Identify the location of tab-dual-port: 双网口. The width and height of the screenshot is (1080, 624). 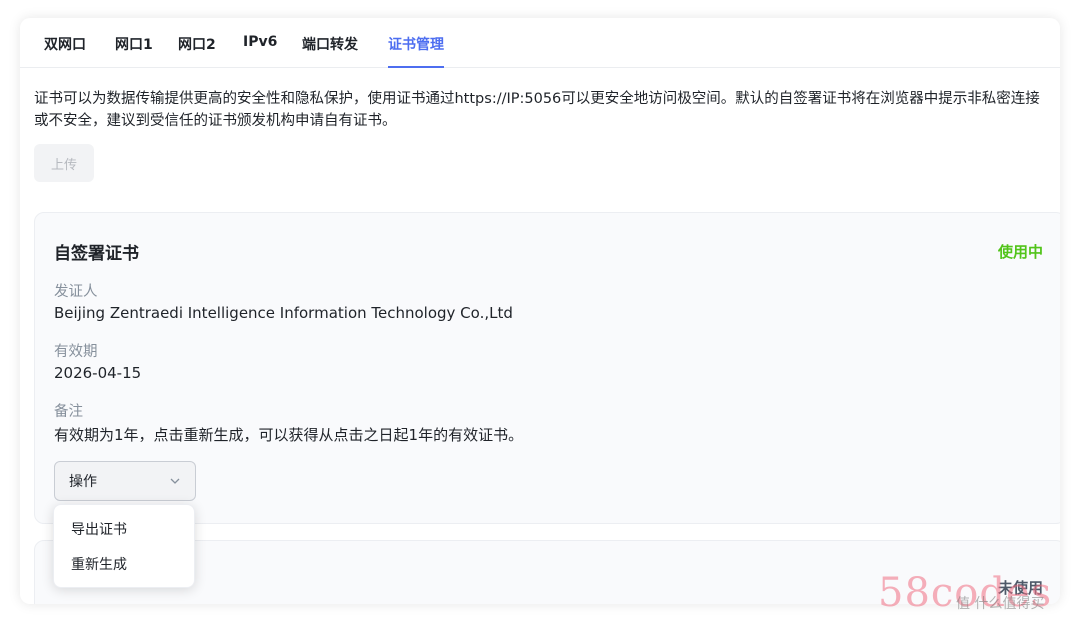
(65, 44).